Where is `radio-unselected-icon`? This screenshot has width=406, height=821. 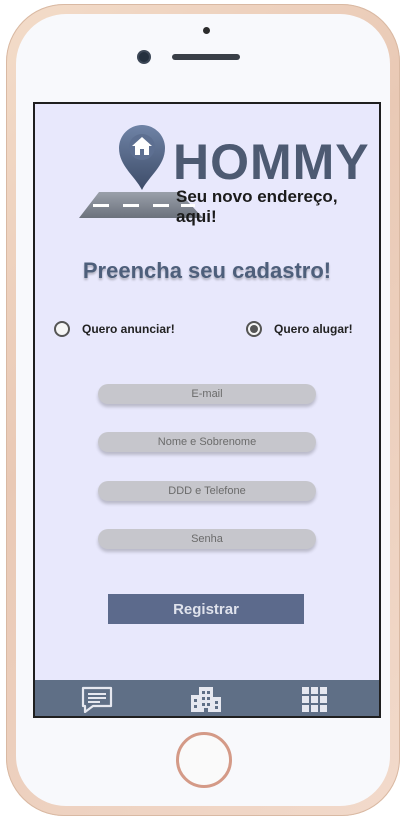 radio-unselected-icon is located at coordinates (62, 329).